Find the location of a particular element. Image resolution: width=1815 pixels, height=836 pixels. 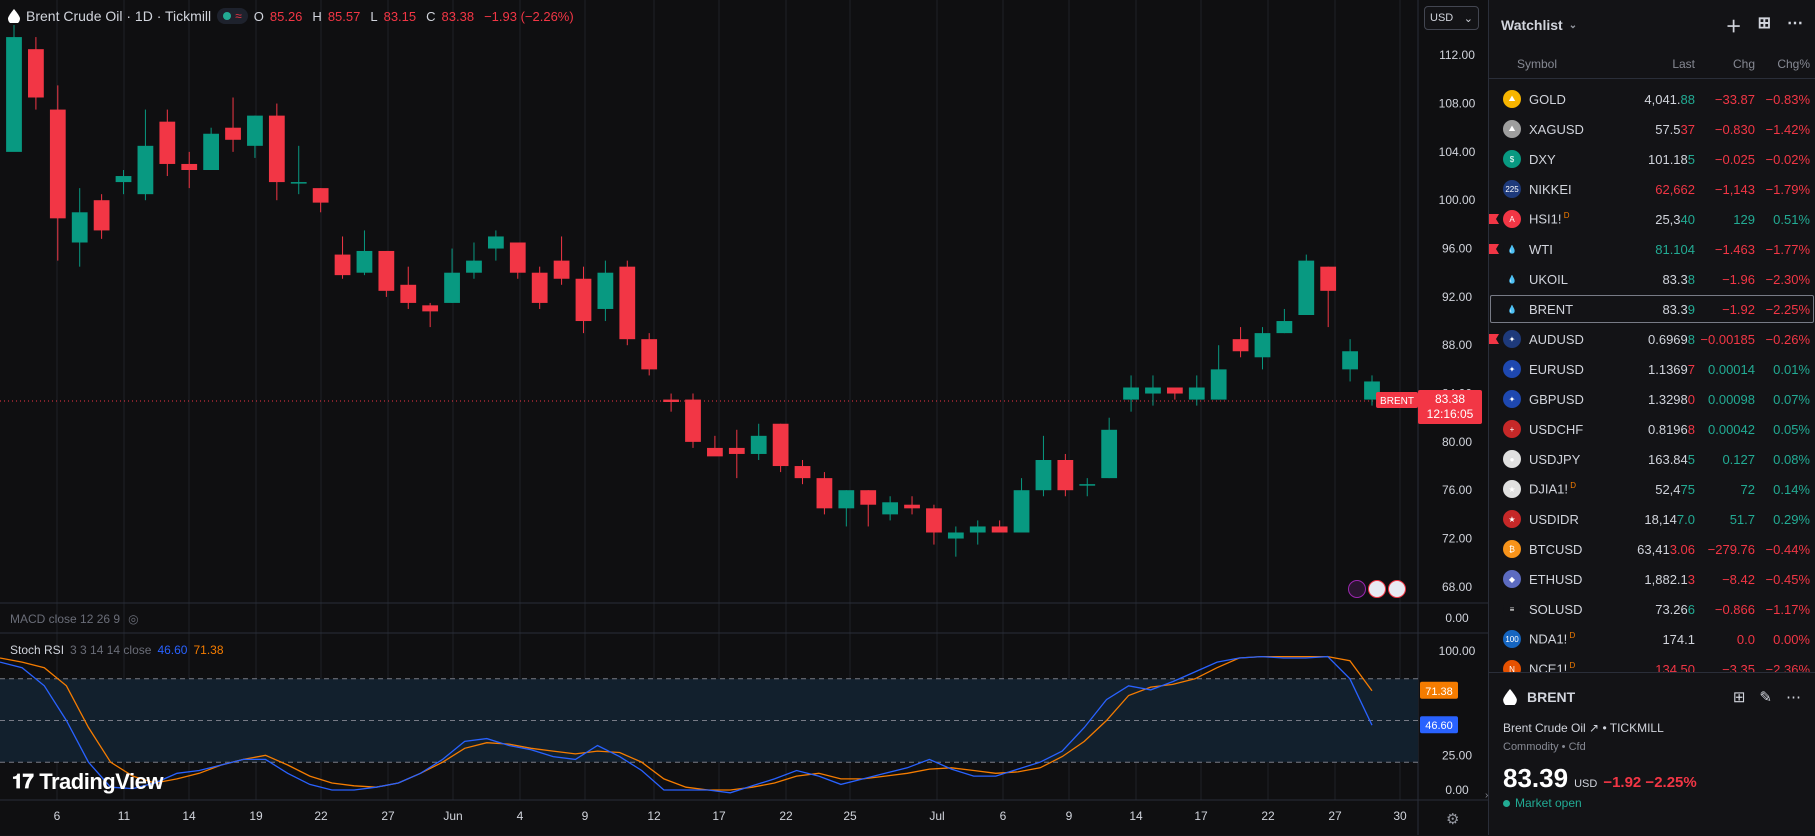

open-value: 85.26 is located at coordinates (286, 16).